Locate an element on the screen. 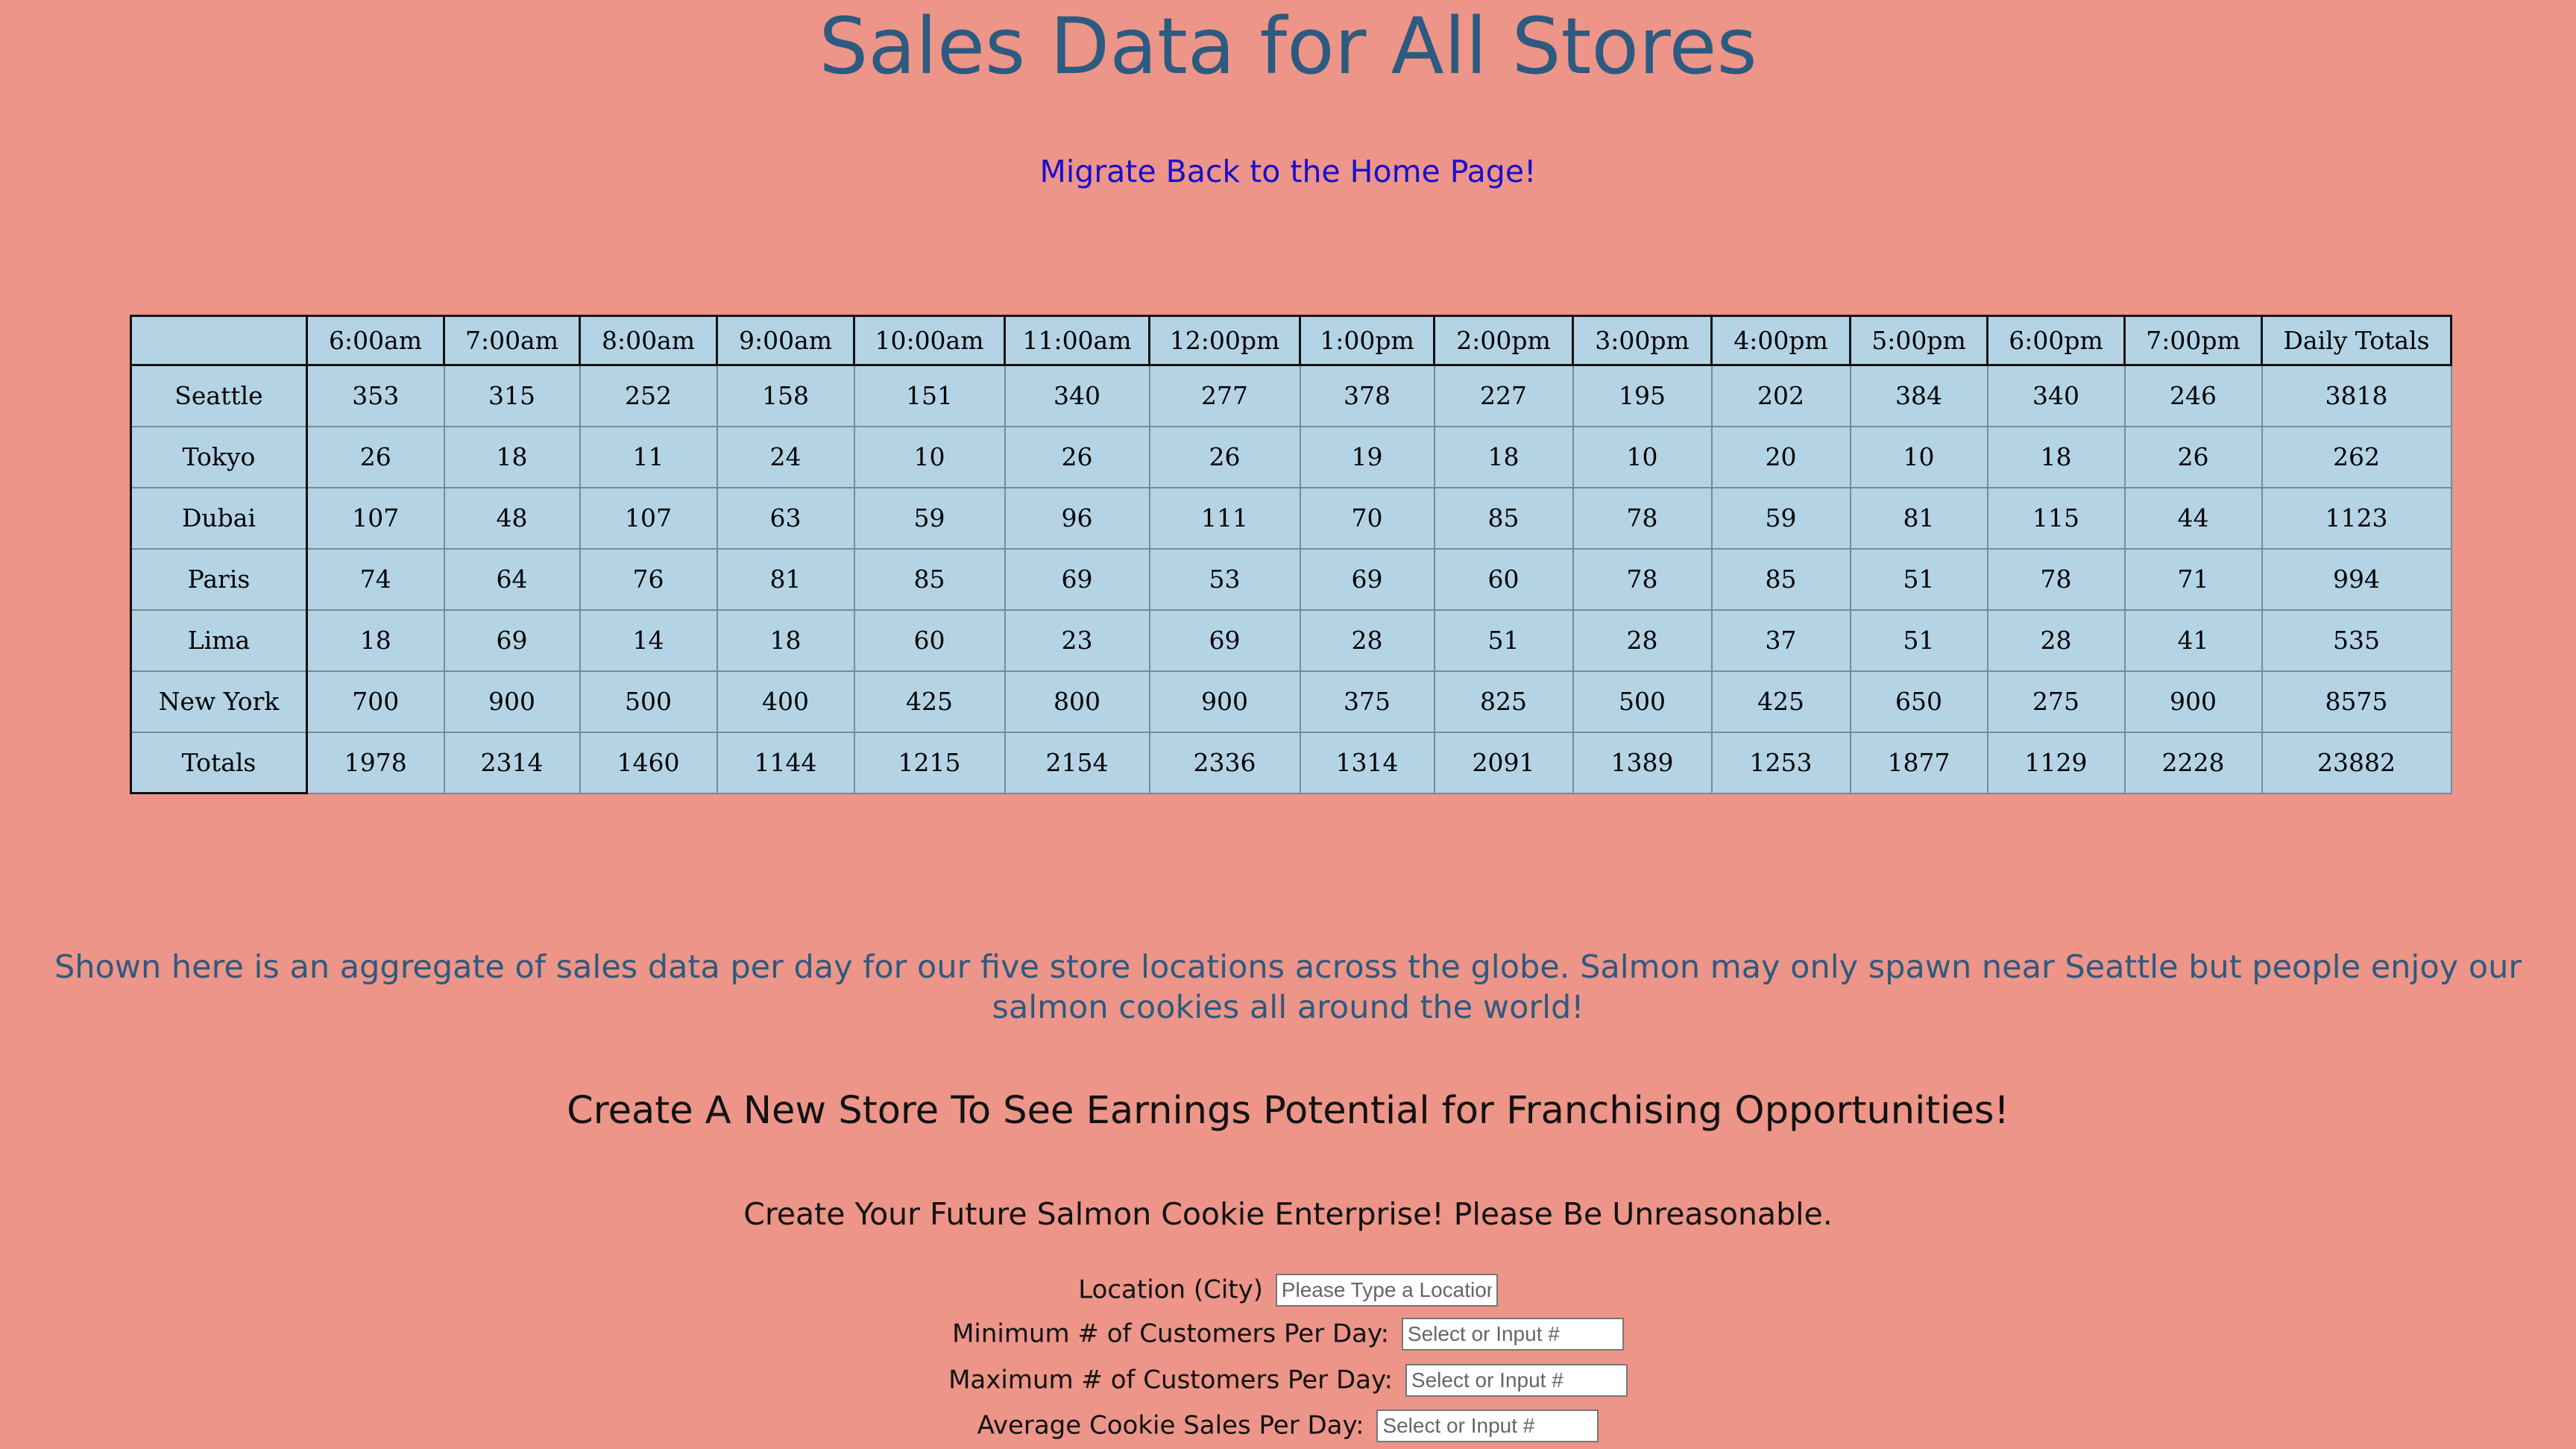 Image resolution: width=2576 pixels, height=1449 pixels. hour-header: 1:00pm is located at coordinates (1367, 340).